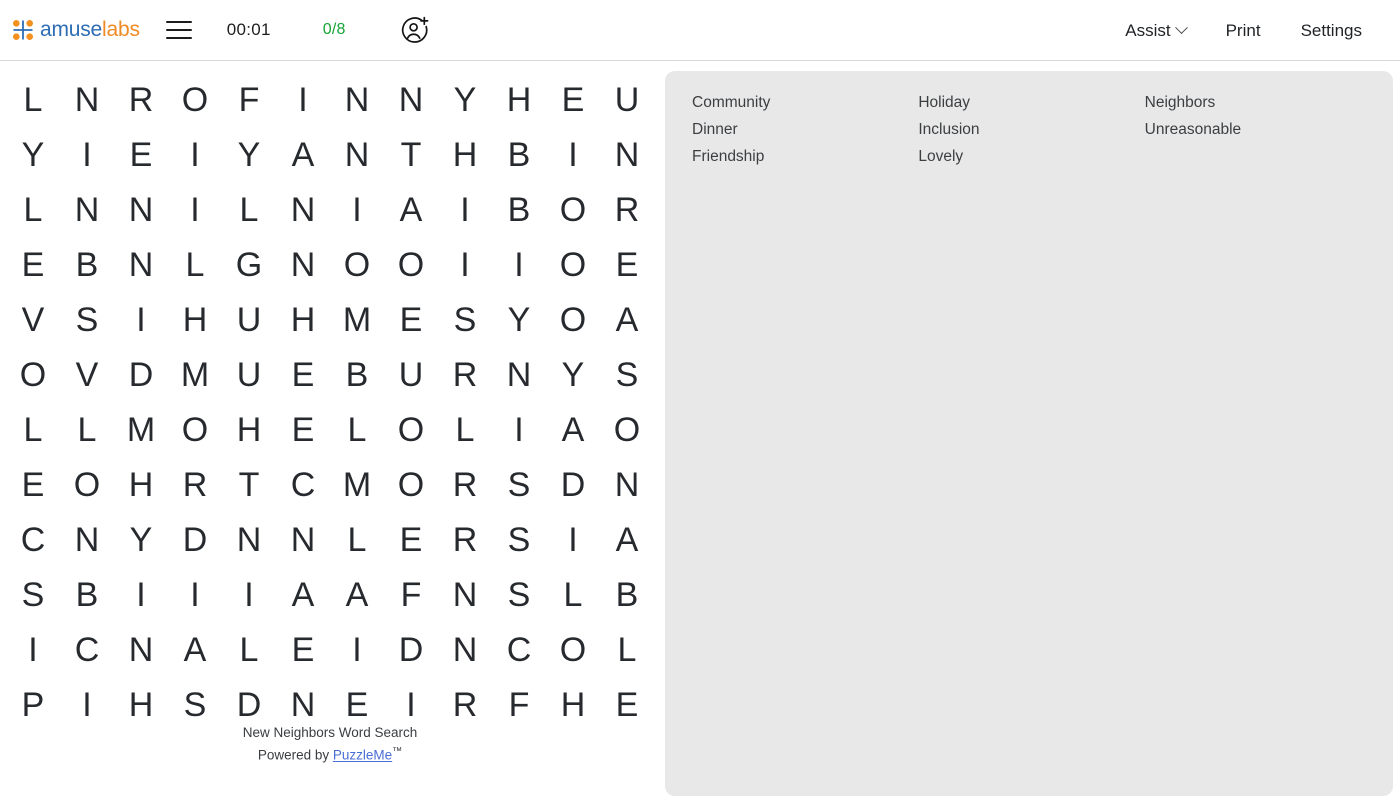 Image resolution: width=1400 pixels, height=800 pixels. Describe the element at coordinates (178, 30) in the screenshot. I see `hamburger-menu-icon` at that location.